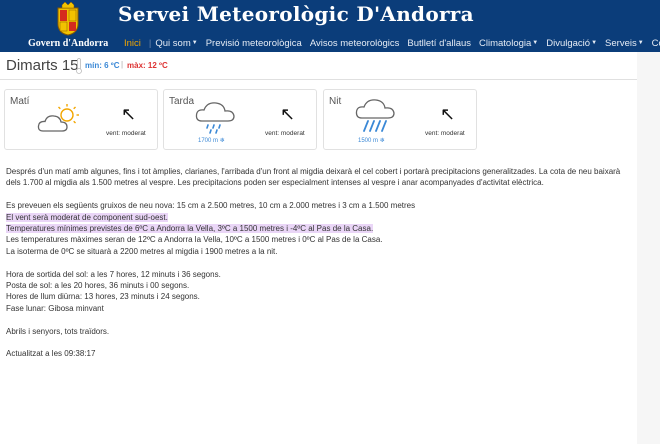 The width and height of the screenshot is (660, 444). What do you see at coordinates (400, 119) in the screenshot?
I see `period-card-nit: Nit ↖ vent: moderat 1500 m ❄` at bounding box center [400, 119].